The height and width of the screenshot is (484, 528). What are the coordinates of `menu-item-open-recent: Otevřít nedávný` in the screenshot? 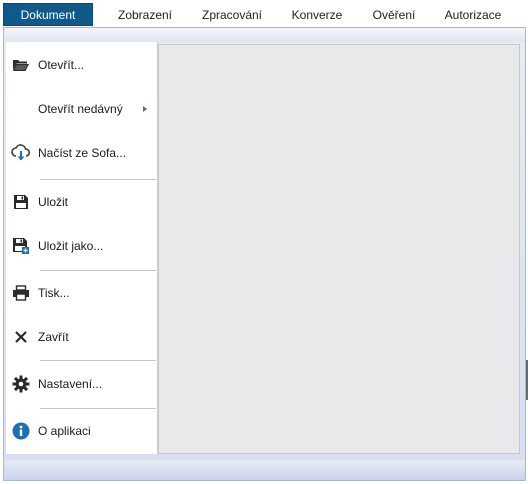 It's located at (81, 109).